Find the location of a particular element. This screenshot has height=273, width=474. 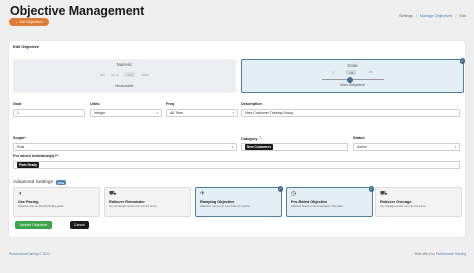

scope-value: Role is located at coordinates (21, 147).